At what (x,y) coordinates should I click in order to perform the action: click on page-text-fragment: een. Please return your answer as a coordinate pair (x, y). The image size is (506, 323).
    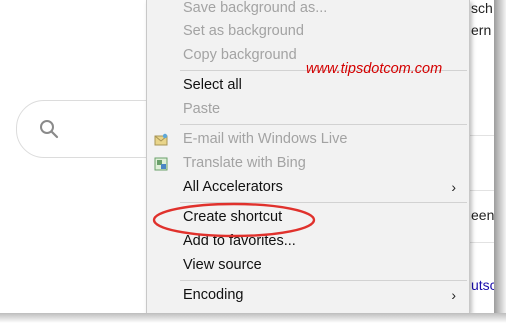
    Looking at the image, I should click on (483, 215).